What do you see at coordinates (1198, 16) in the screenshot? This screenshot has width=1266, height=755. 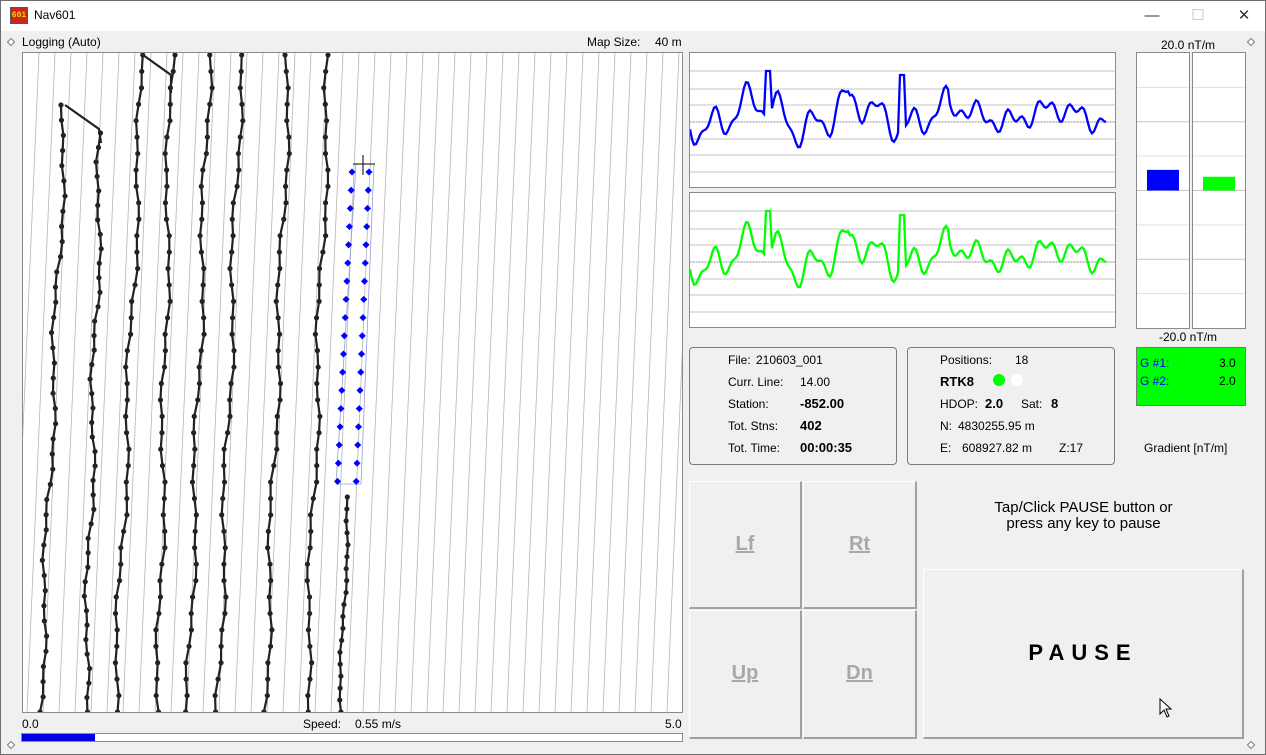 I see `maximize-button: ☐` at bounding box center [1198, 16].